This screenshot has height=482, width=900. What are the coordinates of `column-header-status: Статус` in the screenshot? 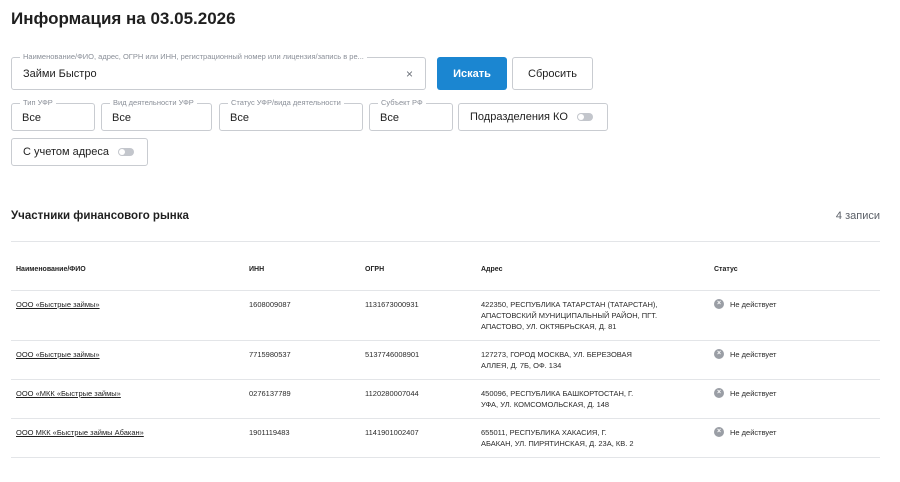 It's located at (726, 269).